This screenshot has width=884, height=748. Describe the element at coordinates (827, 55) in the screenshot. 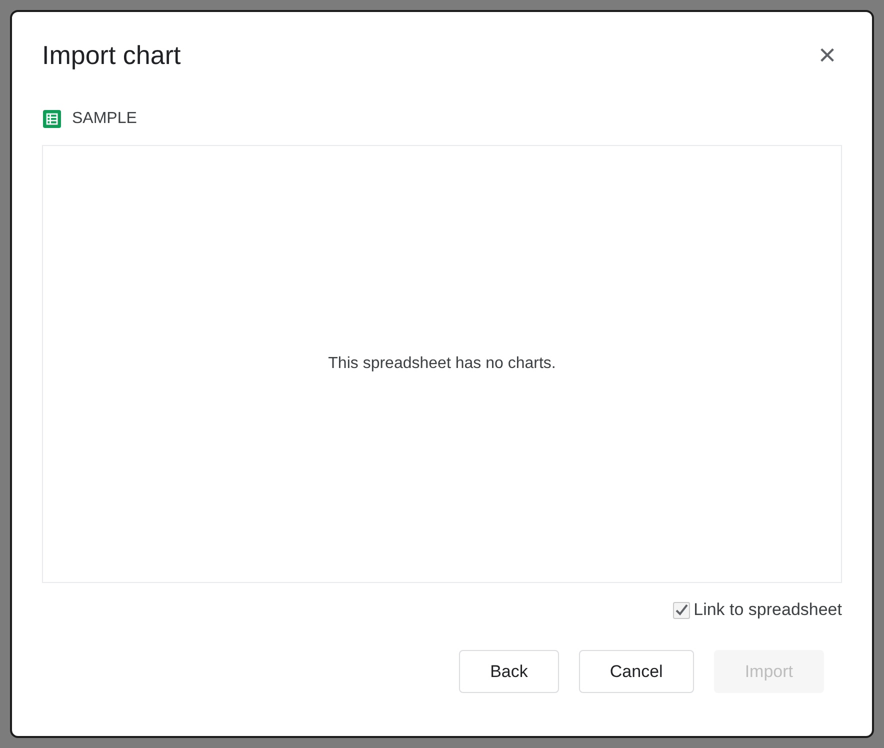

I see `close-button: ×` at that location.